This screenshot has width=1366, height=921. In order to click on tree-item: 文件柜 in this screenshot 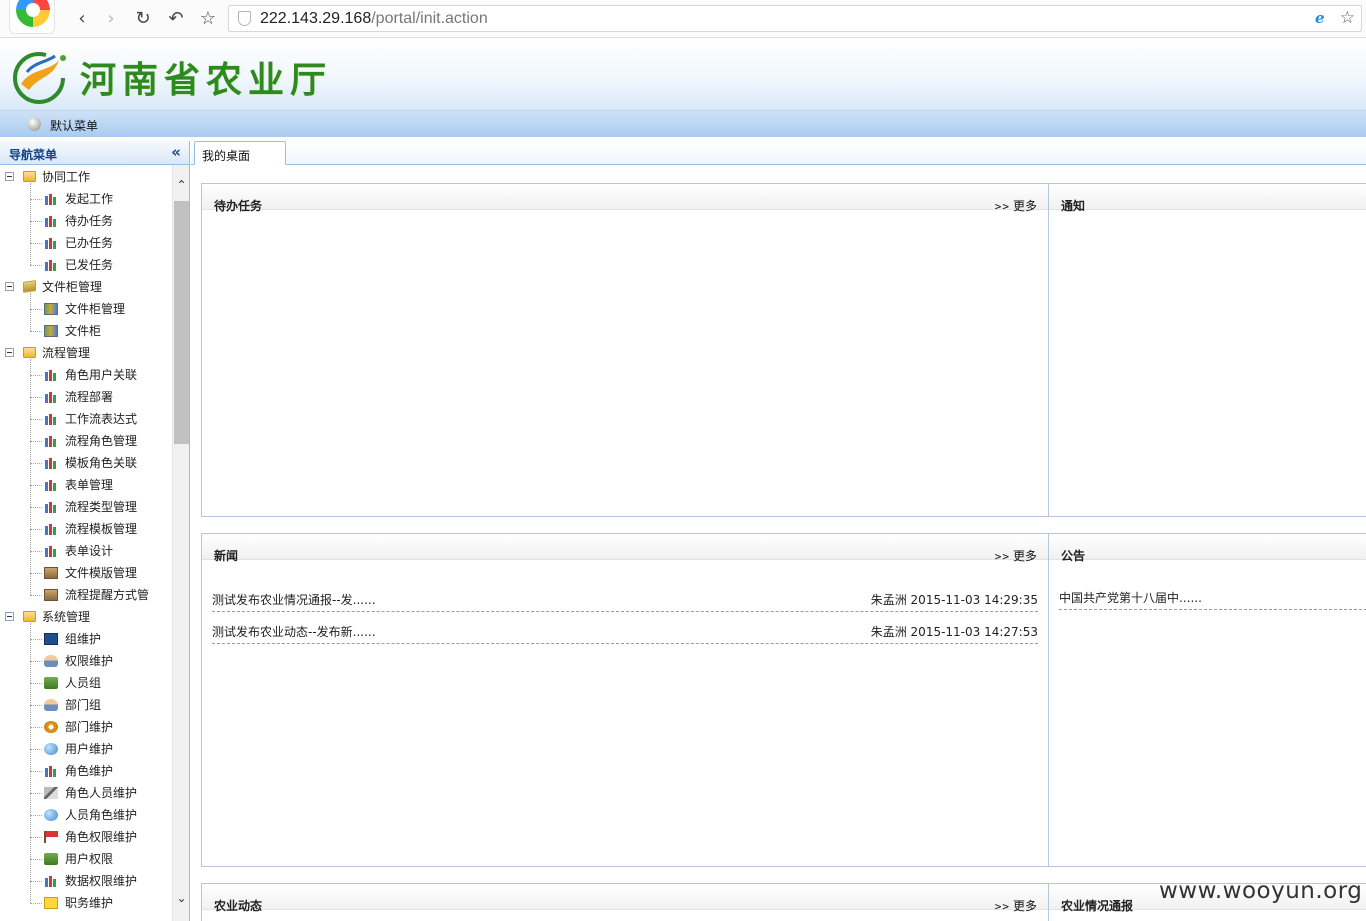, I will do `click(86, 331)`.